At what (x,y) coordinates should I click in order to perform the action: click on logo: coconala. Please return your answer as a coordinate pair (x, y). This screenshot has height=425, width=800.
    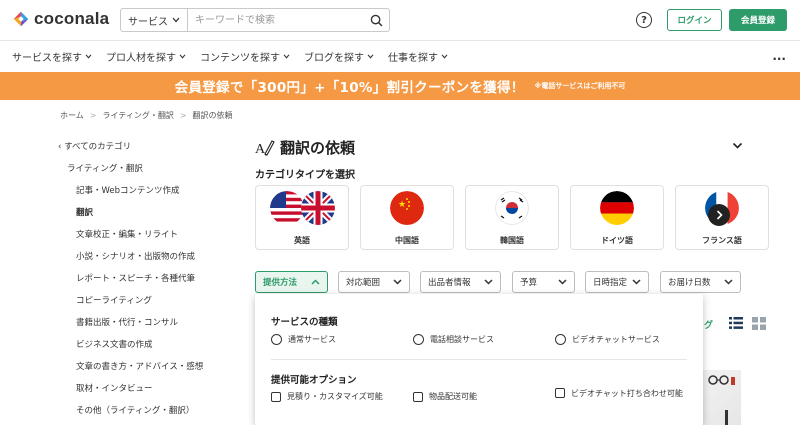
    Looking at the image, I should click on (60, 19).